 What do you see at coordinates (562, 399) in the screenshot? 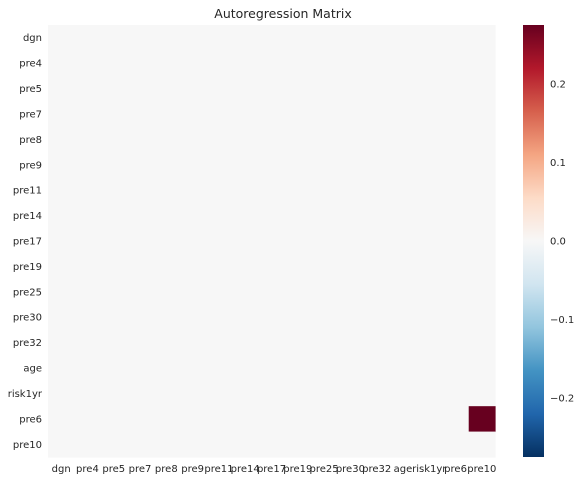
I see `colorbar-tick-label: −0.2` at bounding box center [562, 399].